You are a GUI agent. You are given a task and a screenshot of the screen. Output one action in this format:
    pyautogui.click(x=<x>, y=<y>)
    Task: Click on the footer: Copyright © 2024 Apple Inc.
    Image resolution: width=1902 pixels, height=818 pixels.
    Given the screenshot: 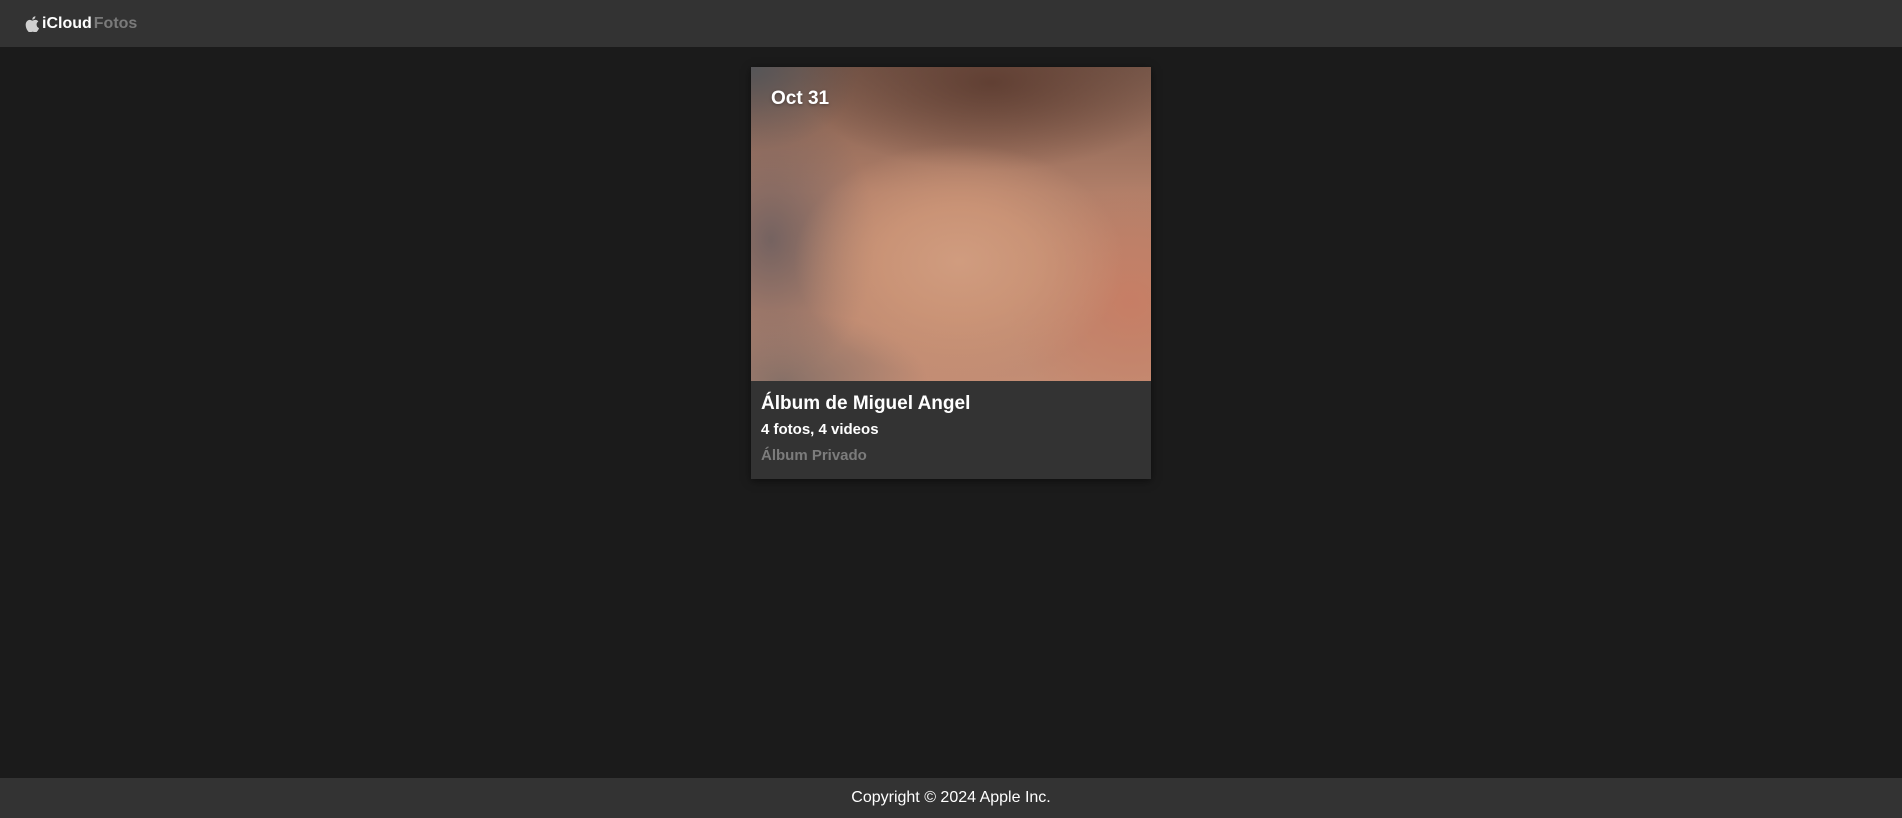 What is the action you would take?
    pyautogui.click(x=951, y=798)
    